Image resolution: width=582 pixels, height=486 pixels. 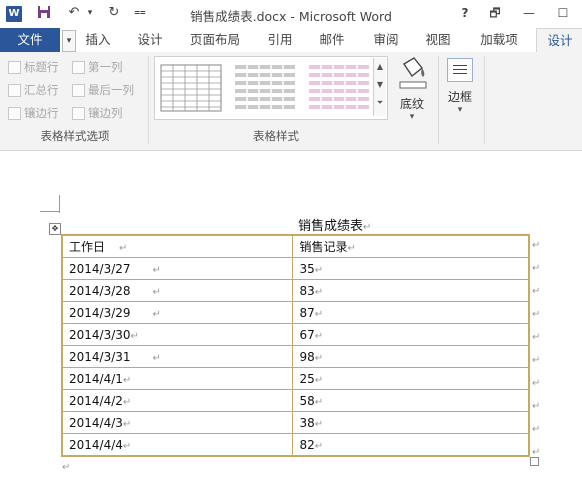 I want to click on table-row: 2014/3/31 ↵ 98↵, so click(x=295, y=356).